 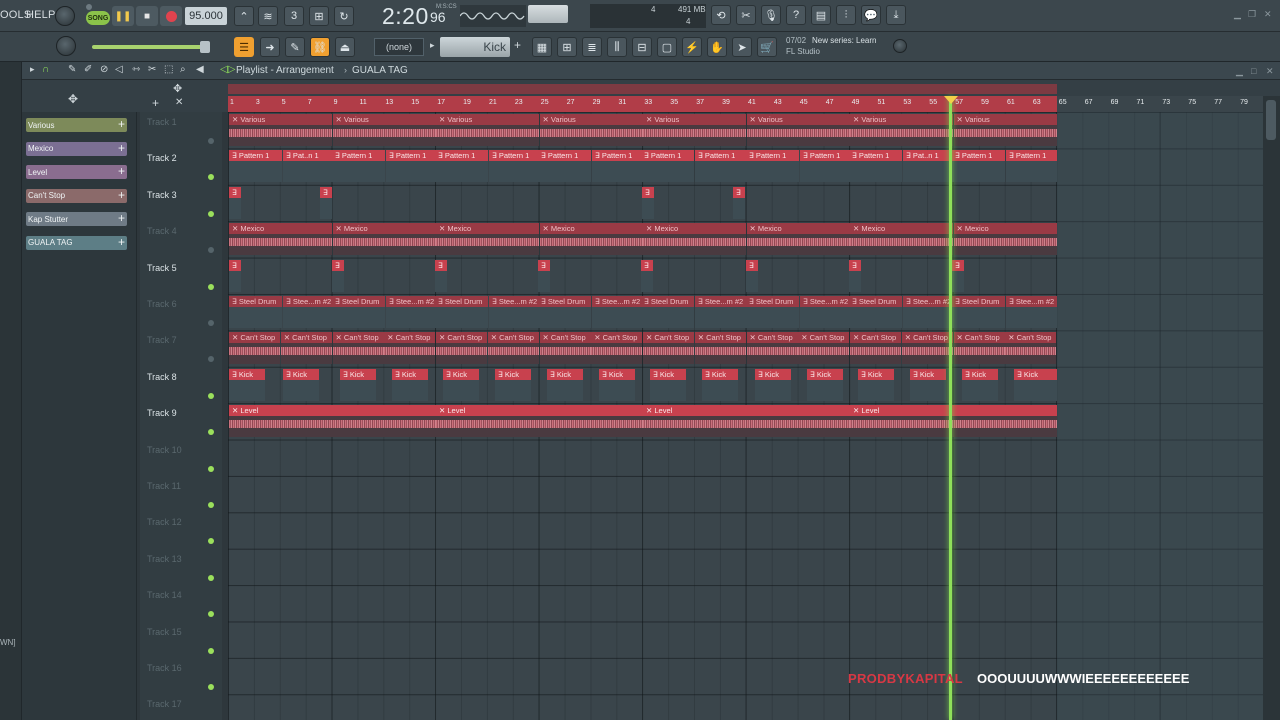 What do you see at coordinates (123, 16) in the screenshot?
I see `play-pause-button: ❚❚` at bounding box center [123, 16].